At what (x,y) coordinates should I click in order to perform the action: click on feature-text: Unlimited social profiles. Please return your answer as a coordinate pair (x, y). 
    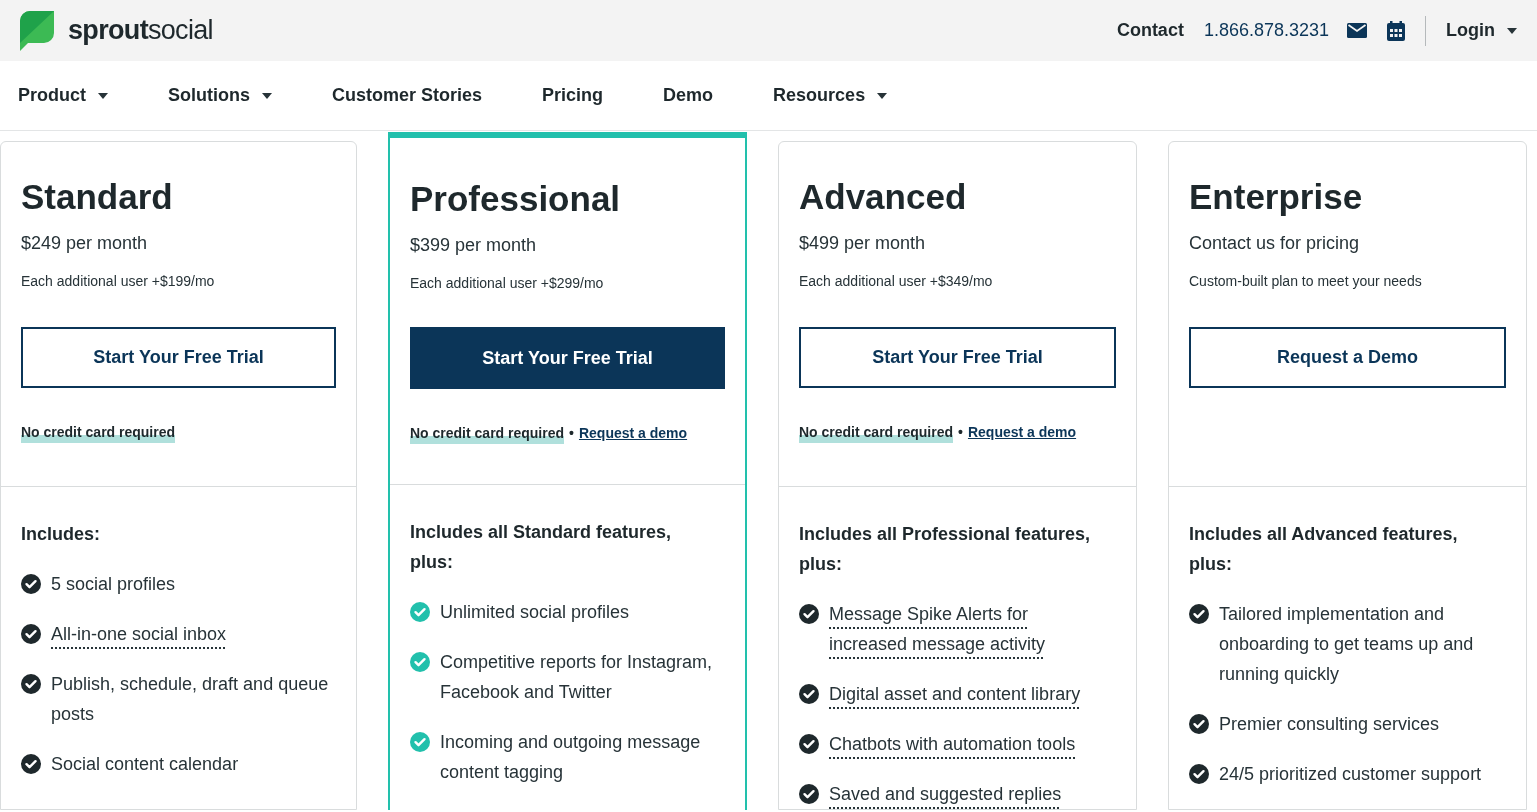
    Looking at the image, I should click on (535, 612).